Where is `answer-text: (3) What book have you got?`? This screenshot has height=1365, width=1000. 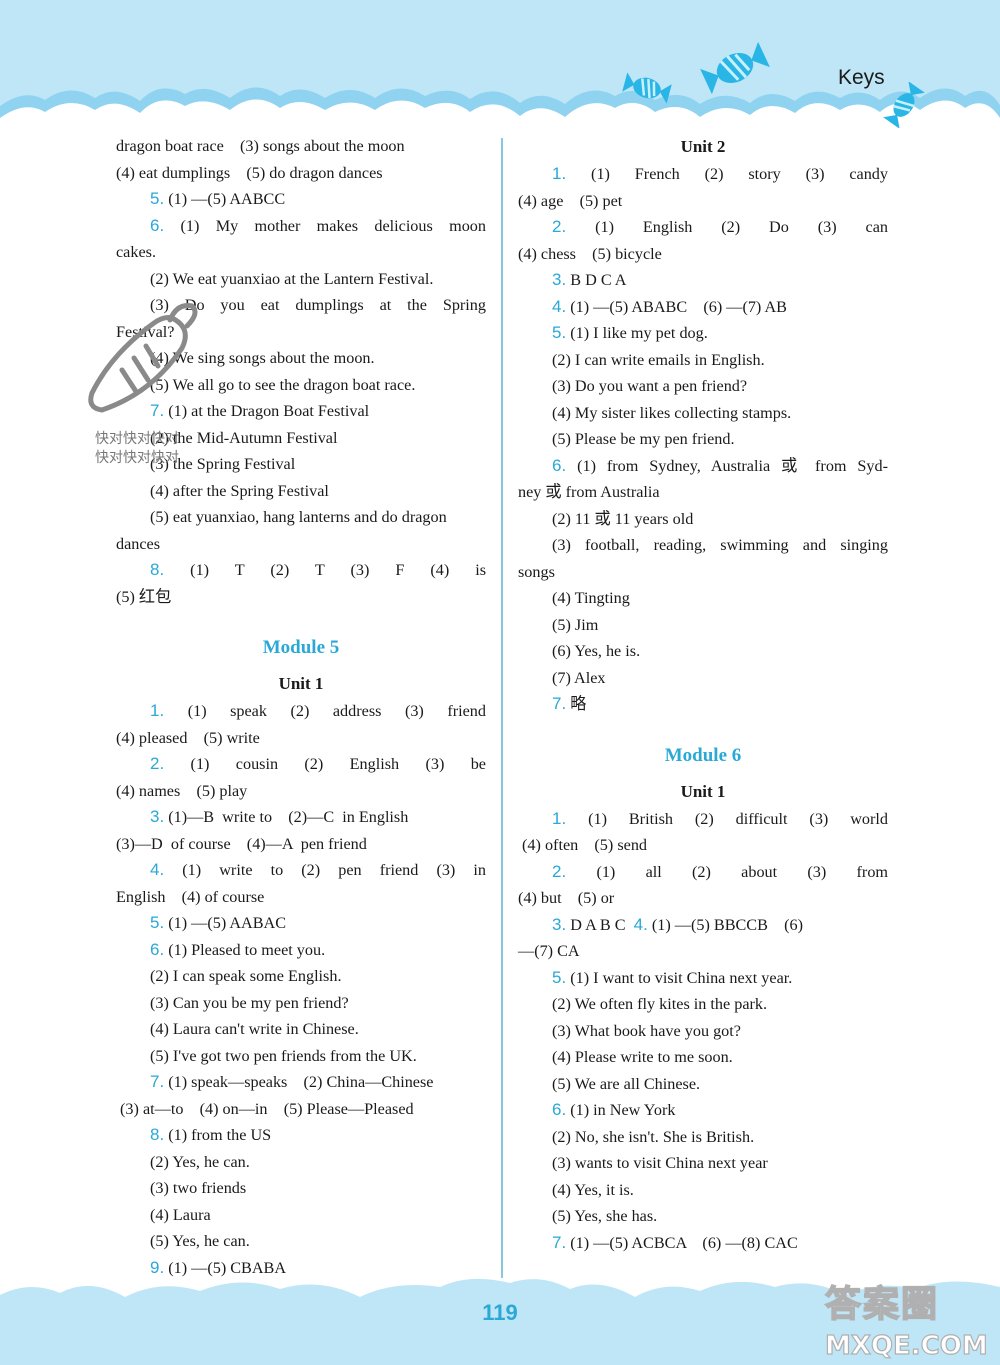 answer-text: (3) What book have you got? is located at coordinates (646, 1030).